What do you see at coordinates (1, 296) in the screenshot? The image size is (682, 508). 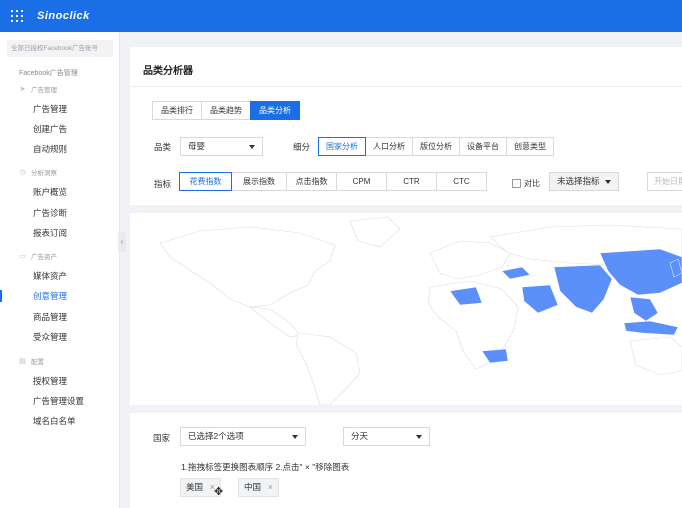 I see `active-indicator` at bounding box center [1, 296].